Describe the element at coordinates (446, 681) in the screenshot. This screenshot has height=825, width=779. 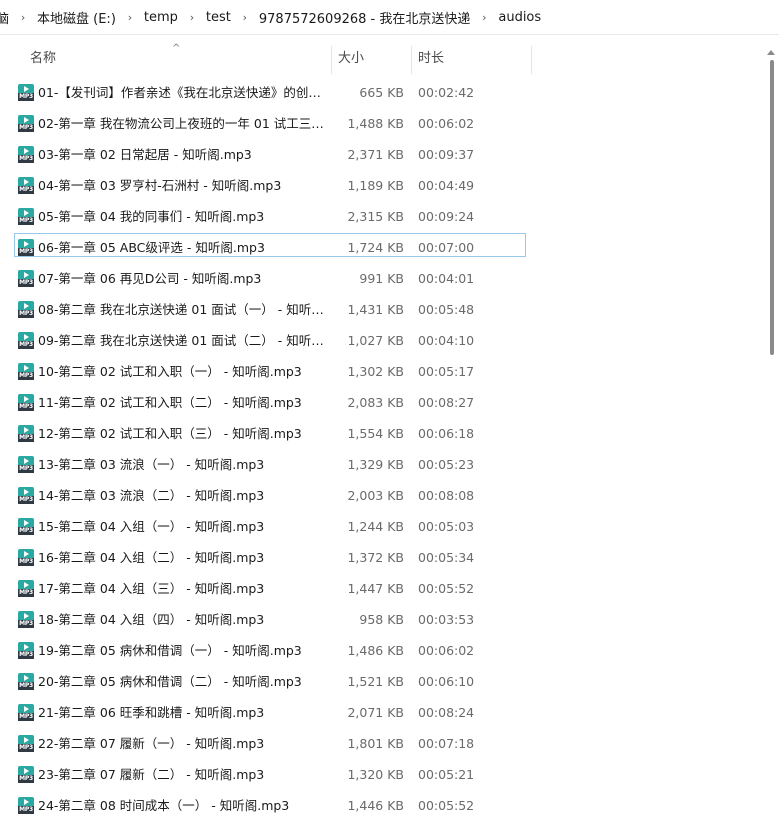
I see `file-duration: 00:06:10` at that location.